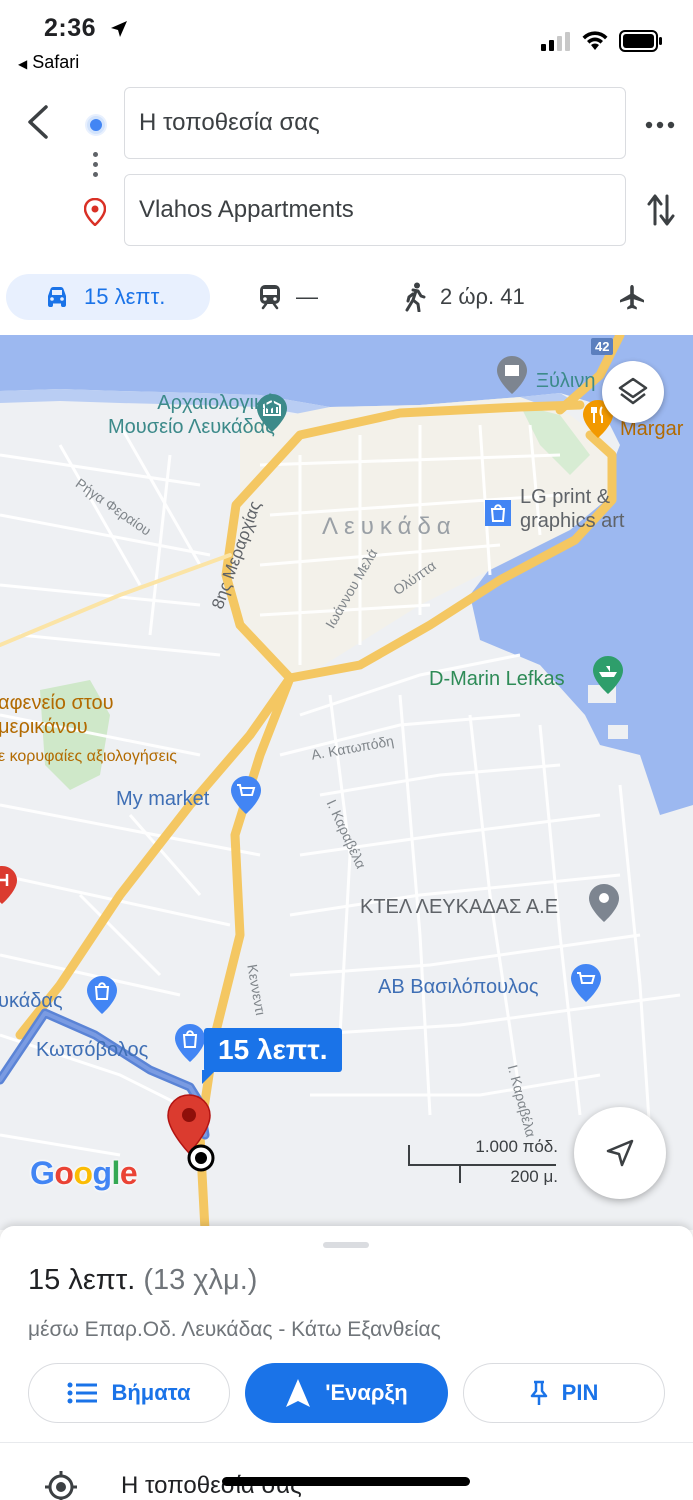 This screenshot has height=1500, width=693. Describe the element at coordinates (142, 1280) in the screenshot. I see `route-summary: 15 λεπτ. (13 χλμ.)` at that location.